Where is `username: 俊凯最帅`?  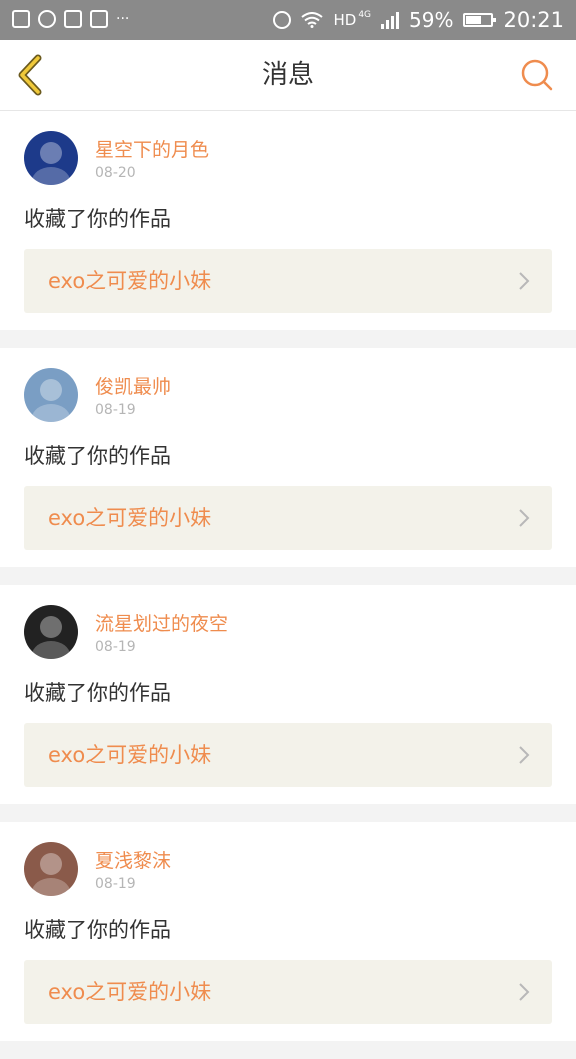 username: 俊凯最帅 is located at coordinates (133, 385).